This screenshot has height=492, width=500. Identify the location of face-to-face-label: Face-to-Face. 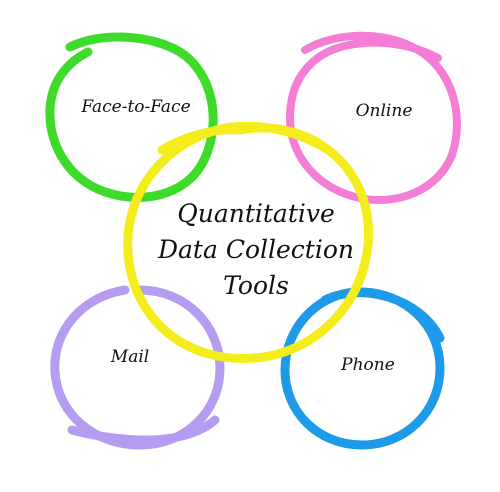
(135, 107).